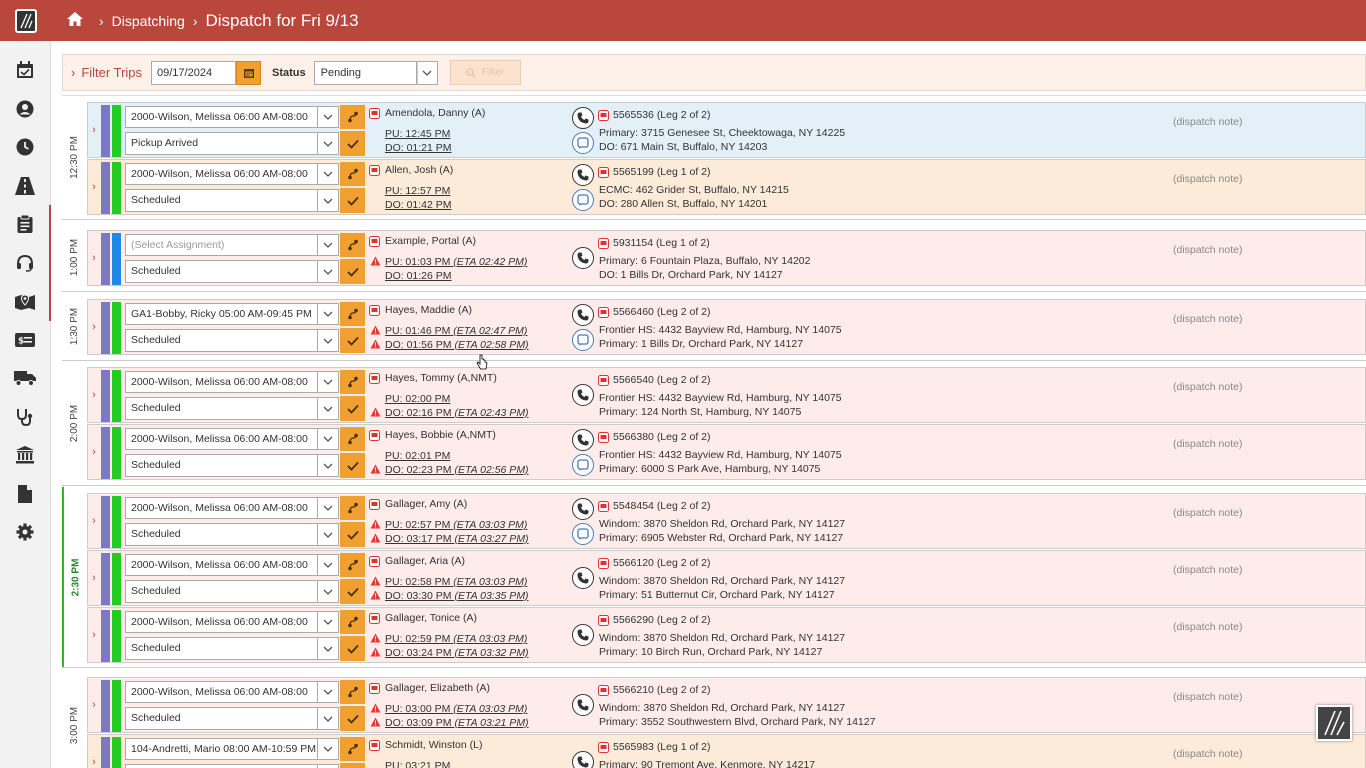 This screenshot has height=768, width=1366. I want to click on dropoff-time: DO: 01:56 PM (ETA 02:58 PM), so click(457, 345).